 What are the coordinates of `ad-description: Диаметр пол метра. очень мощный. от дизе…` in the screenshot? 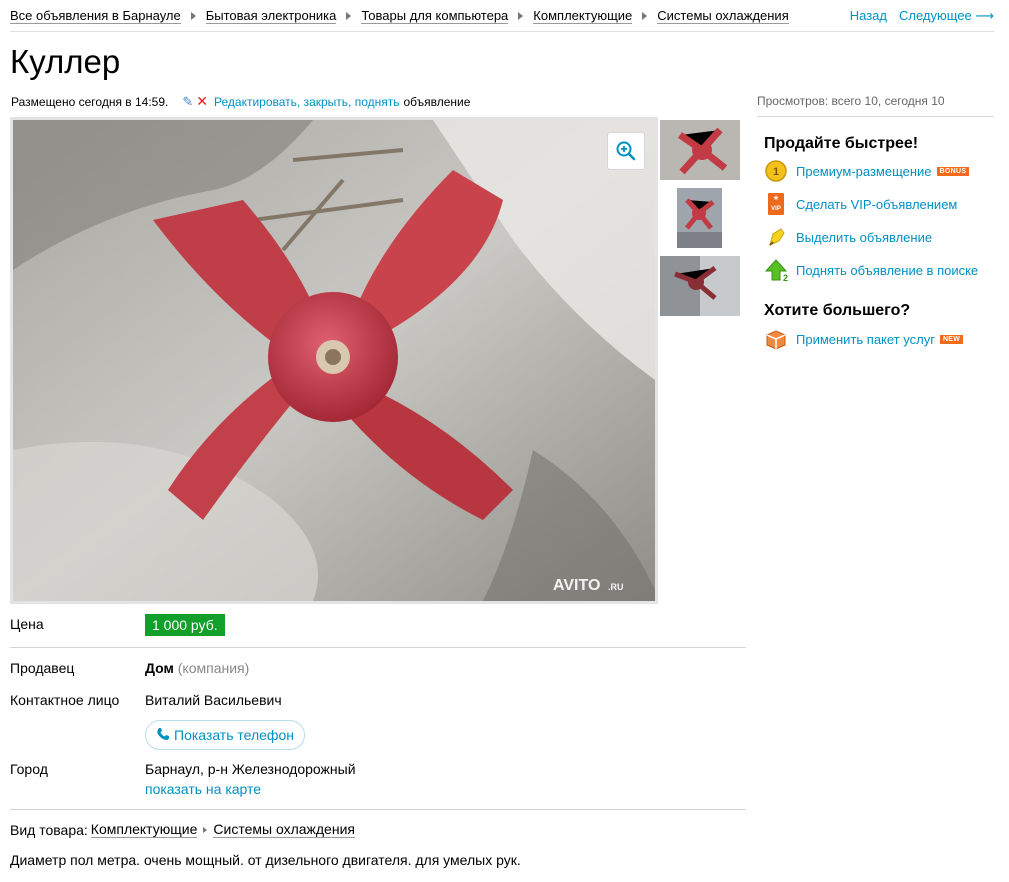 It's located at (265, 860).